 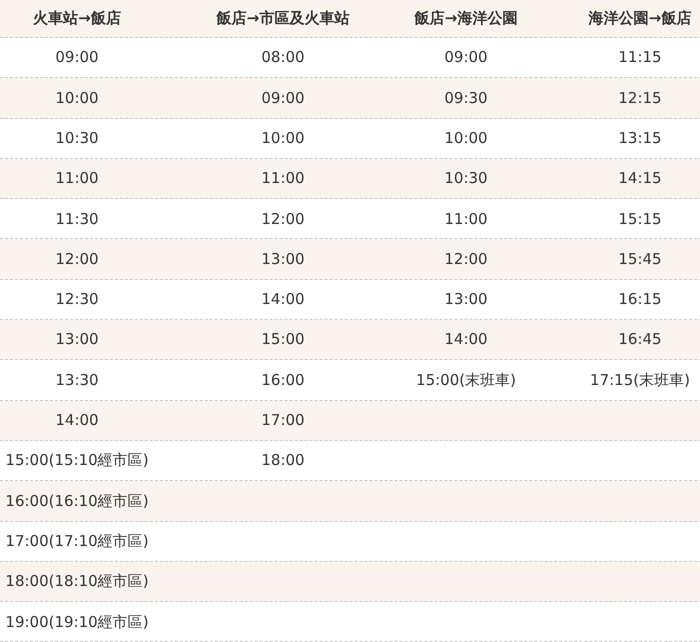 What do you see at coordinates (77, 380) in the screenshot?
I see `table-cell-text: 13:30` at bounding box center [77, 380].